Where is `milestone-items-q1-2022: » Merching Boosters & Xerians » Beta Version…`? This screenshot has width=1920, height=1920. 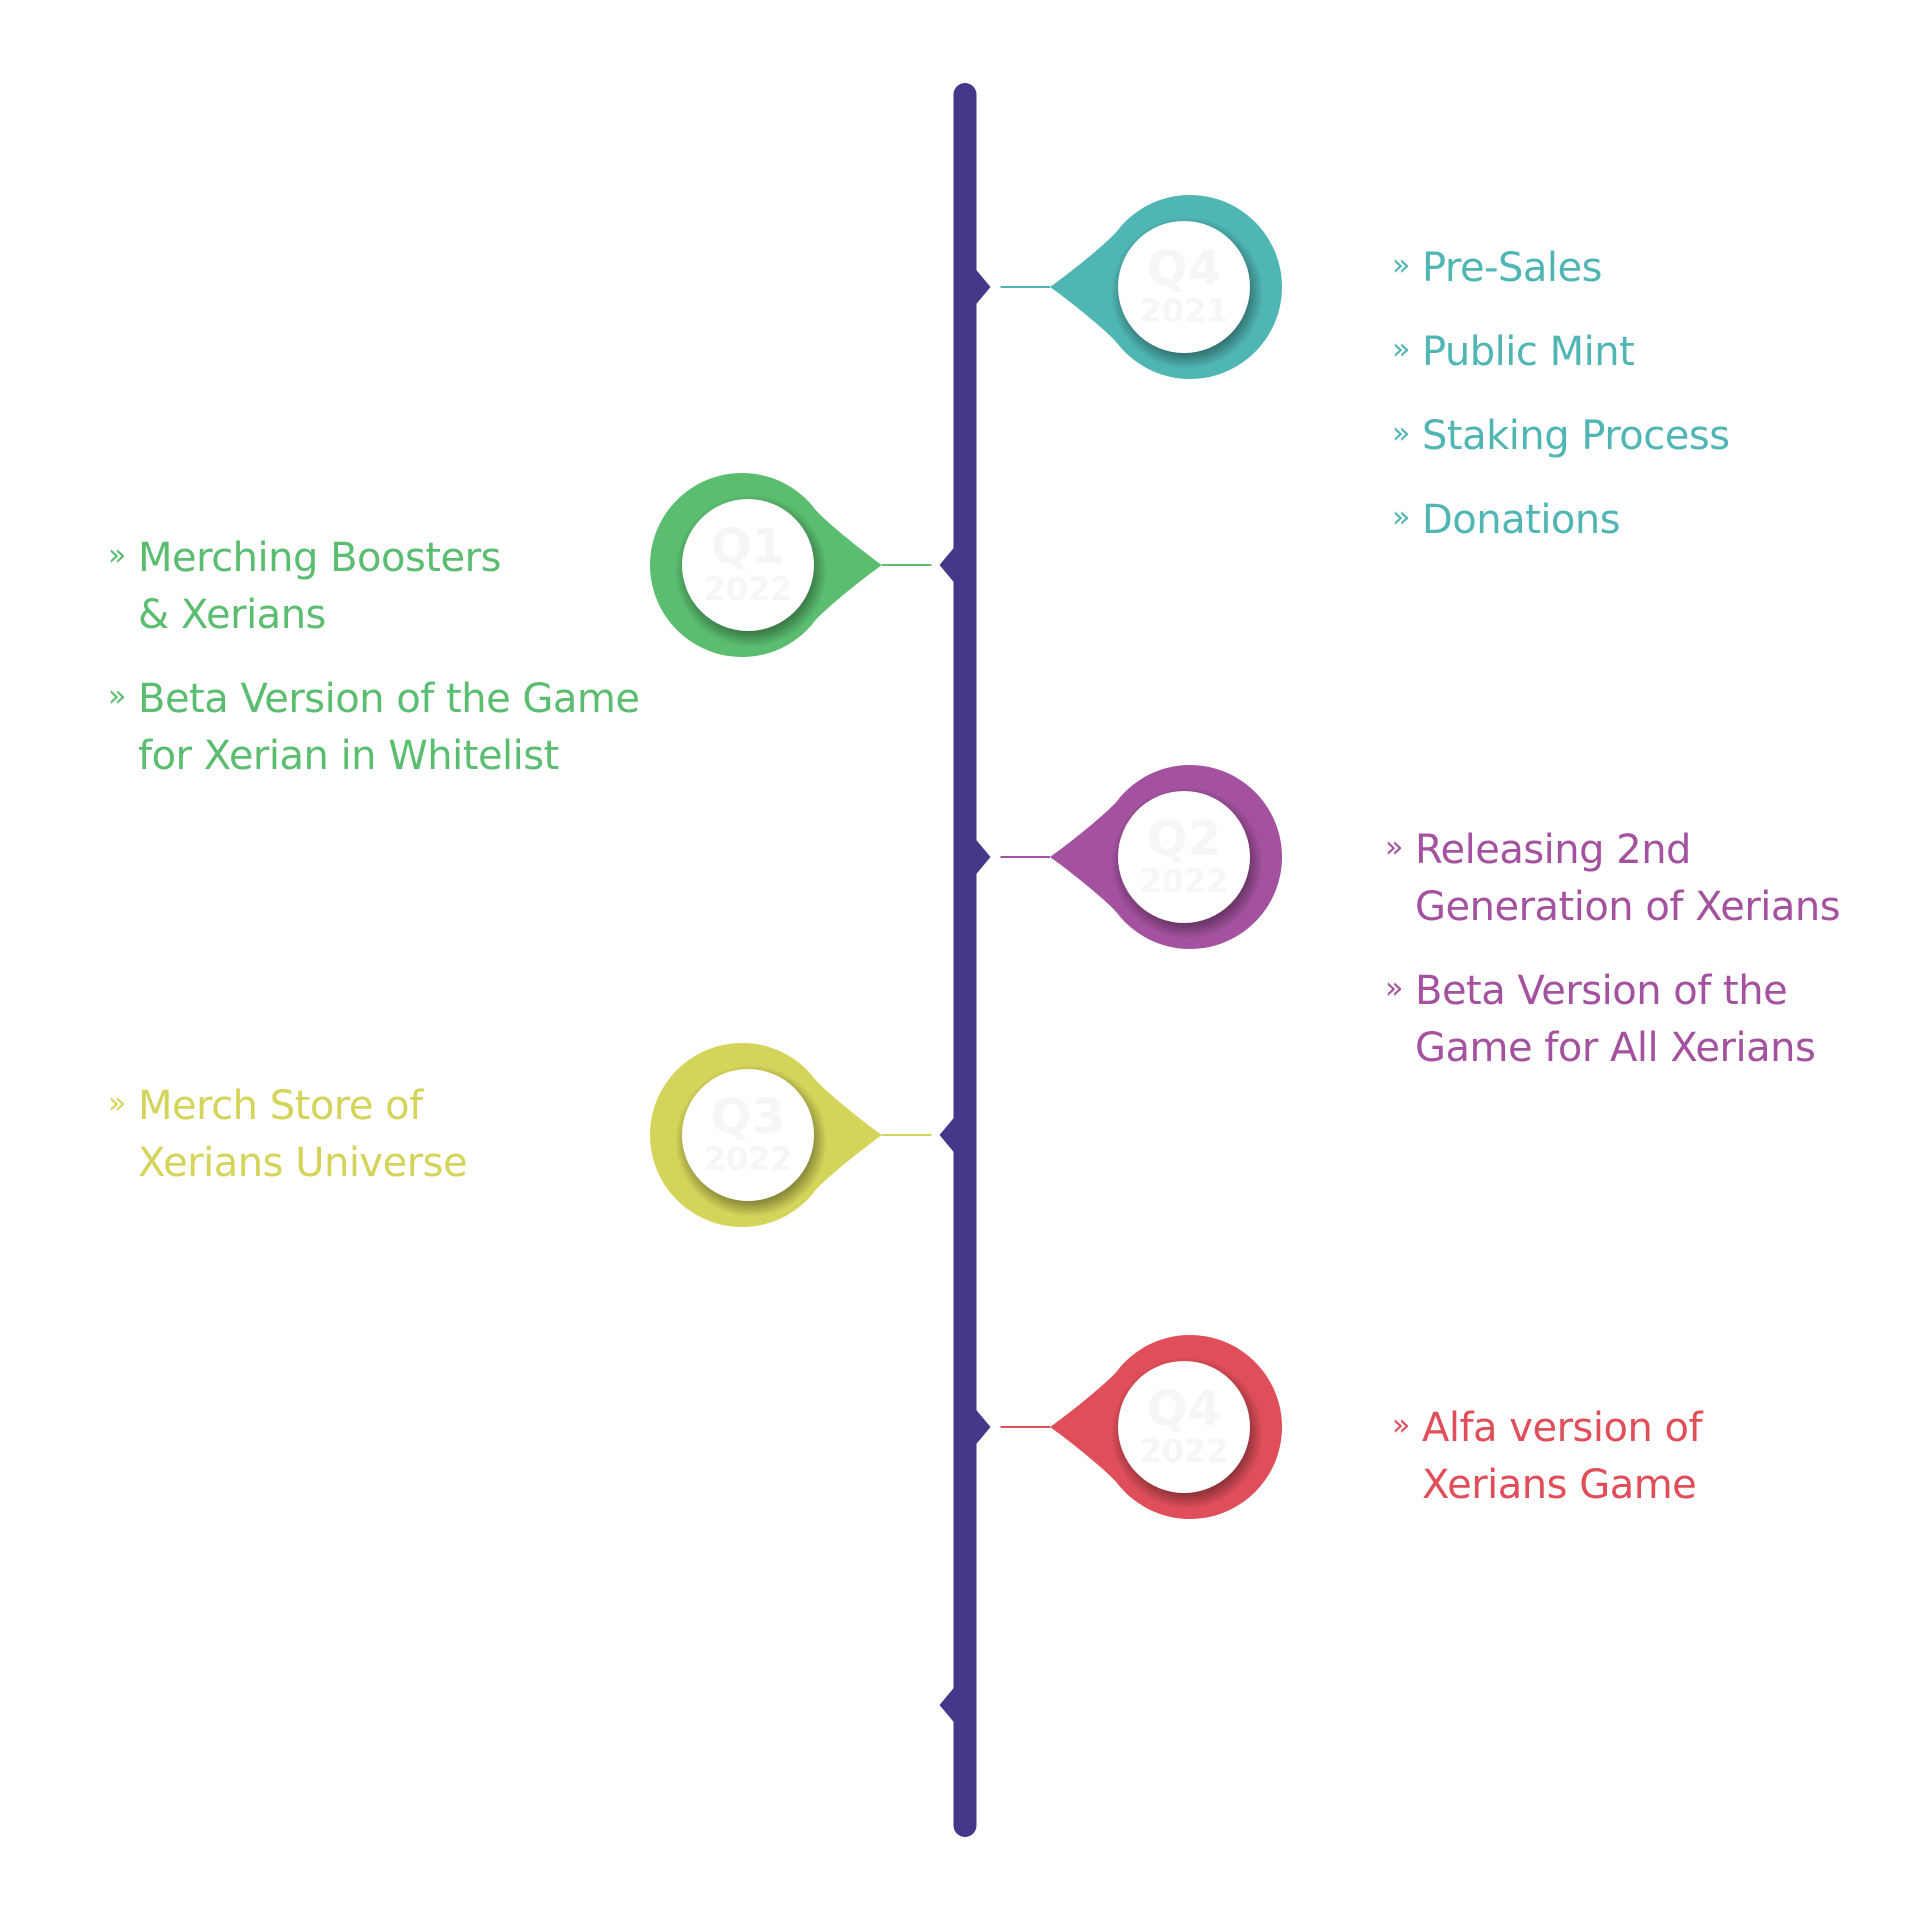
milestone-items-q1-2022: » Merching Boosters & Xerians » Beta Version… is located at coordinates (374, 671).